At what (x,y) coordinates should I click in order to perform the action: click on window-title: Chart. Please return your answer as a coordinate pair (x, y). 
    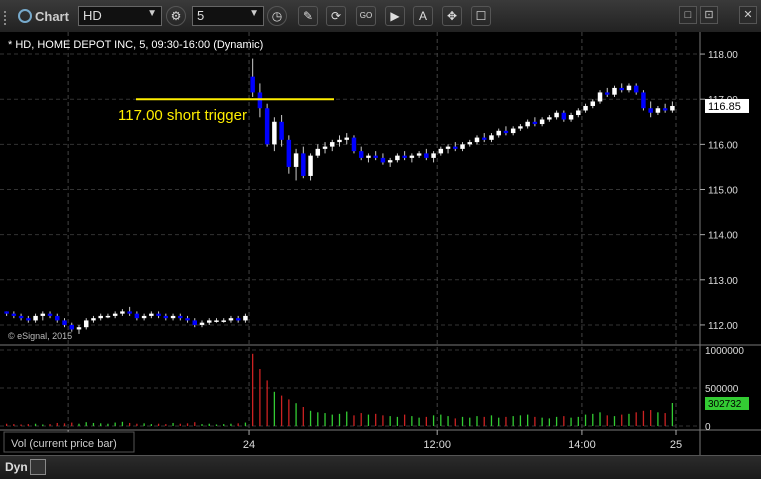
    Looking at the image, I should click on (36, 16).